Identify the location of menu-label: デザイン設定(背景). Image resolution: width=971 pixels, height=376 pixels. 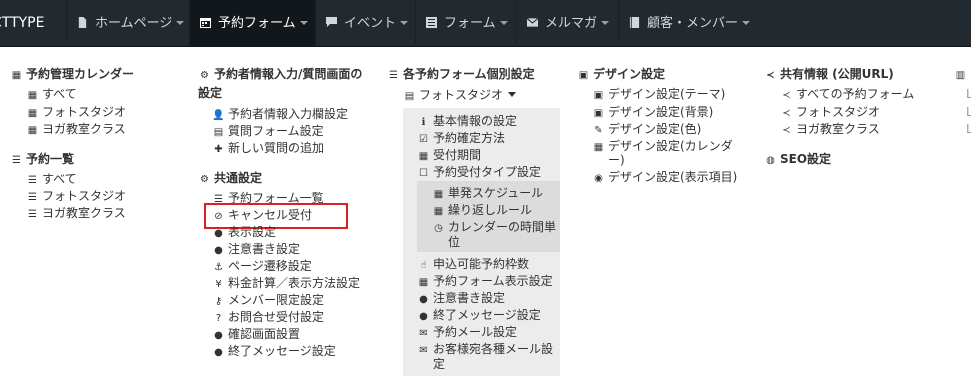
(661, 112).